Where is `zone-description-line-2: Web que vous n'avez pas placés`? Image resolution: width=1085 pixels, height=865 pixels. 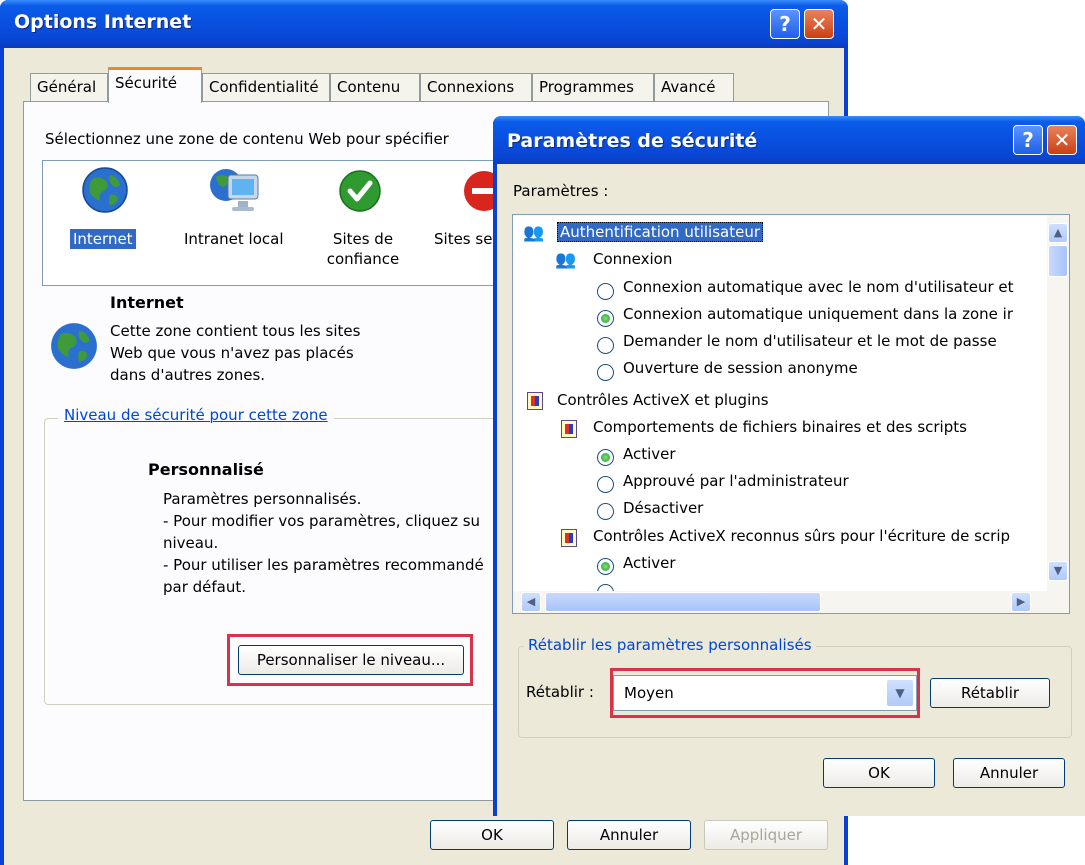 zone-description-line-2: Web que vous n'avez pas placés is located at coordinates (232, 353).